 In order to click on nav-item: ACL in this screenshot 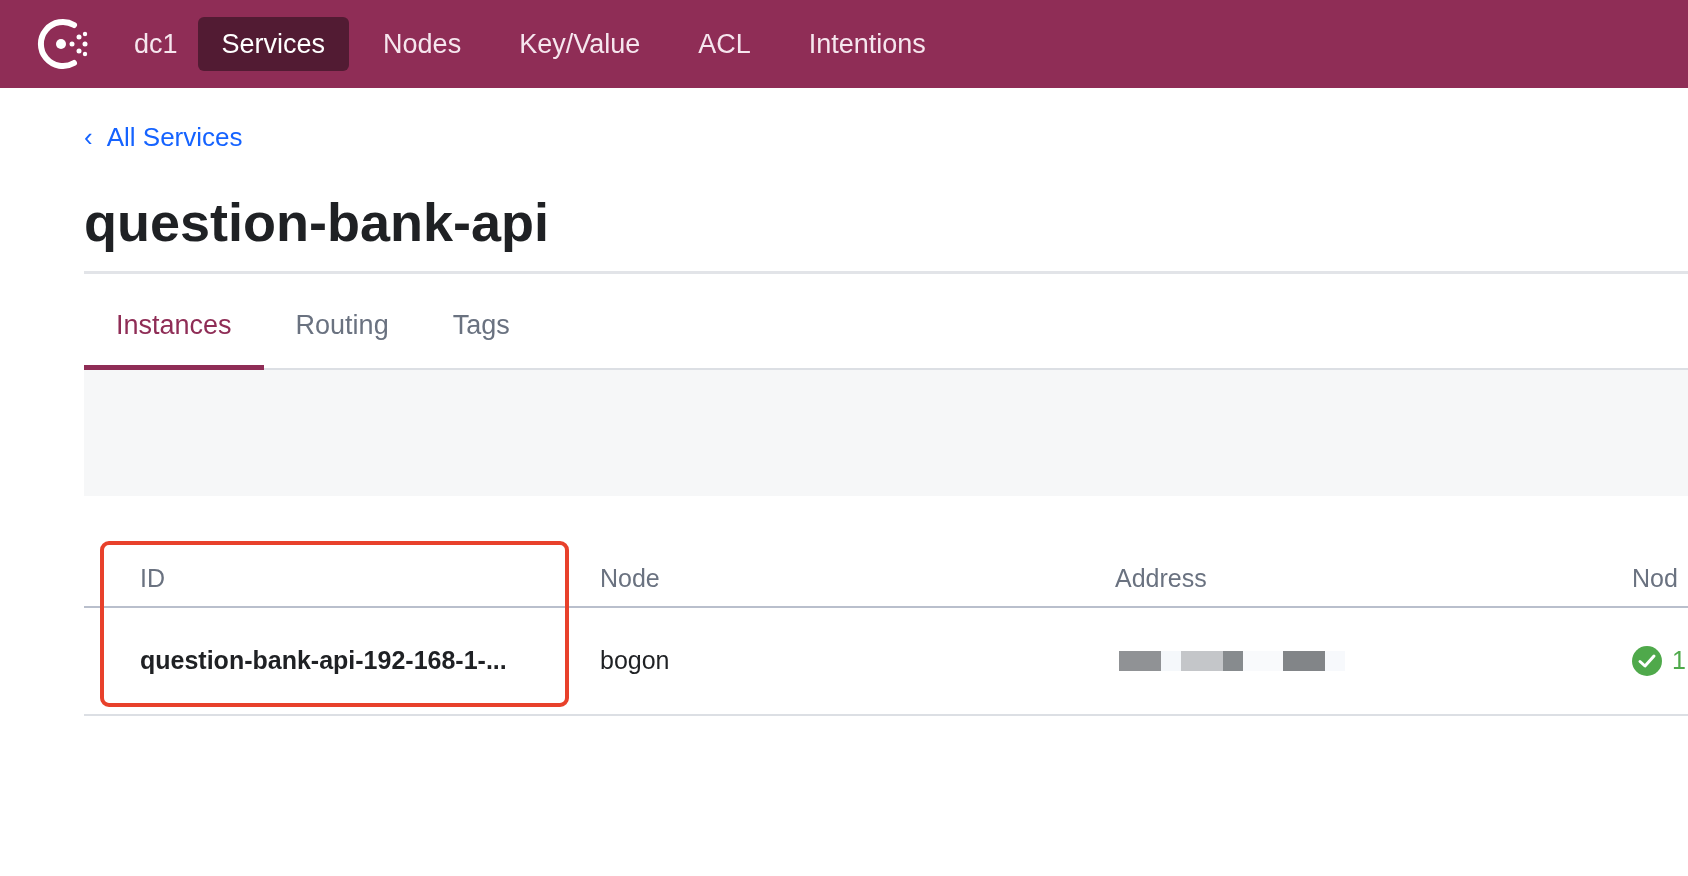, I will do `click(724, 44)`.